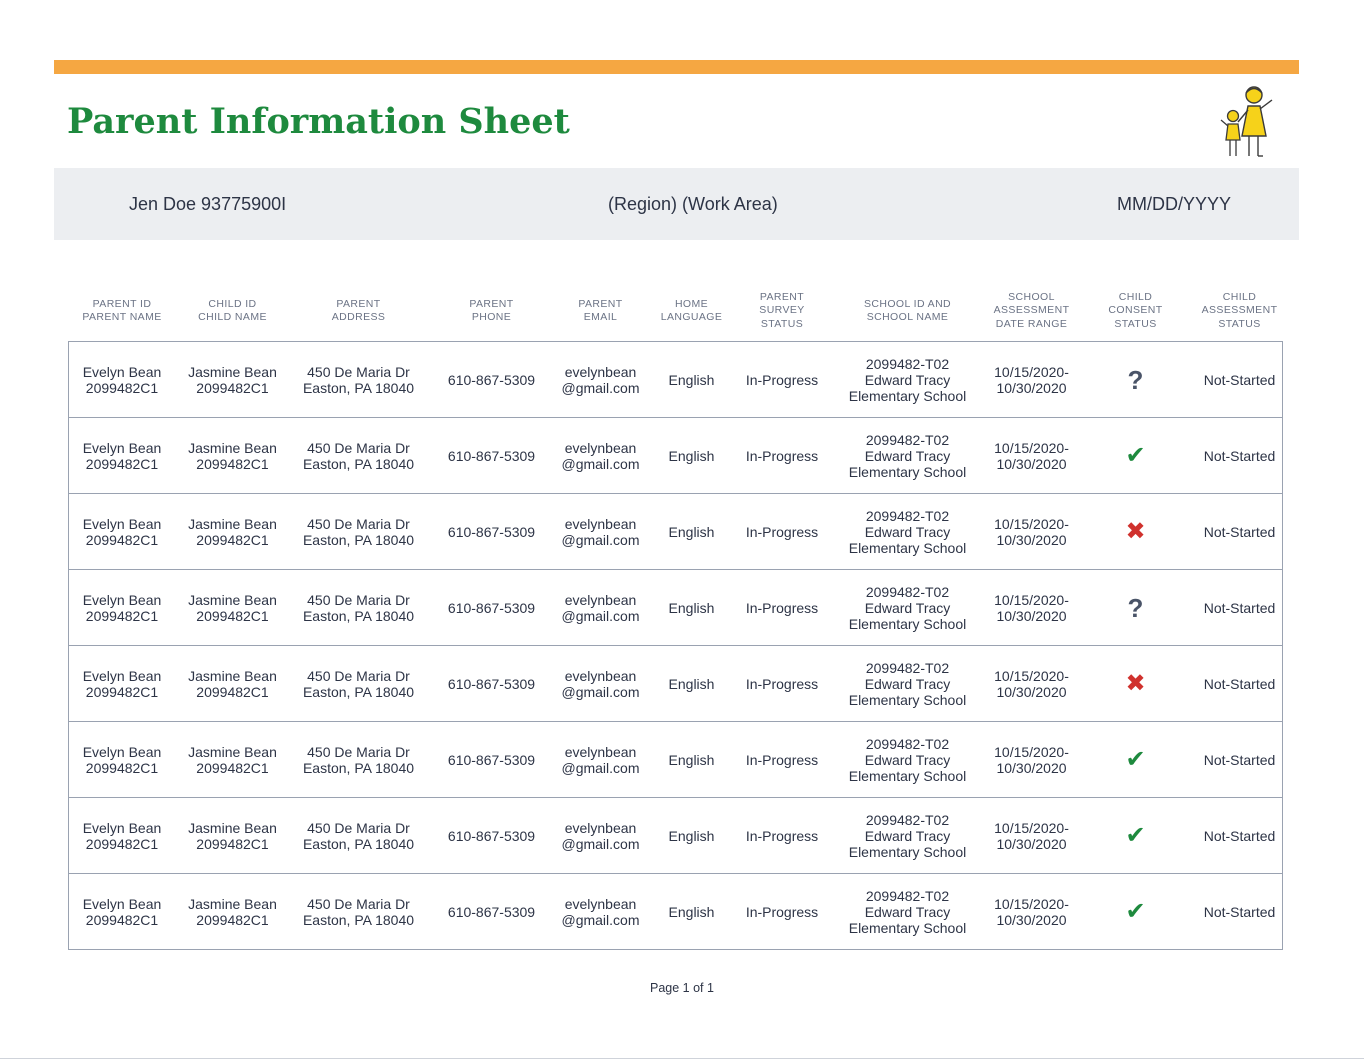  I want to click on column-header: HOME LANGUAGE, so click(691, 310).